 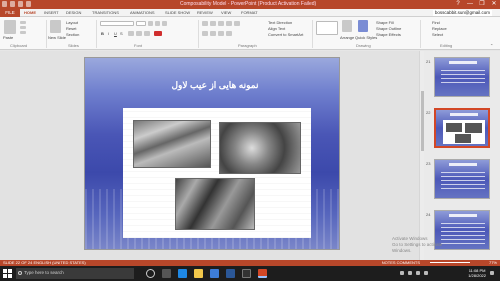 What do you see at coordinates (402, 273) in the screenshot?
I see `tray-icon` at bounding box center [402, 273].